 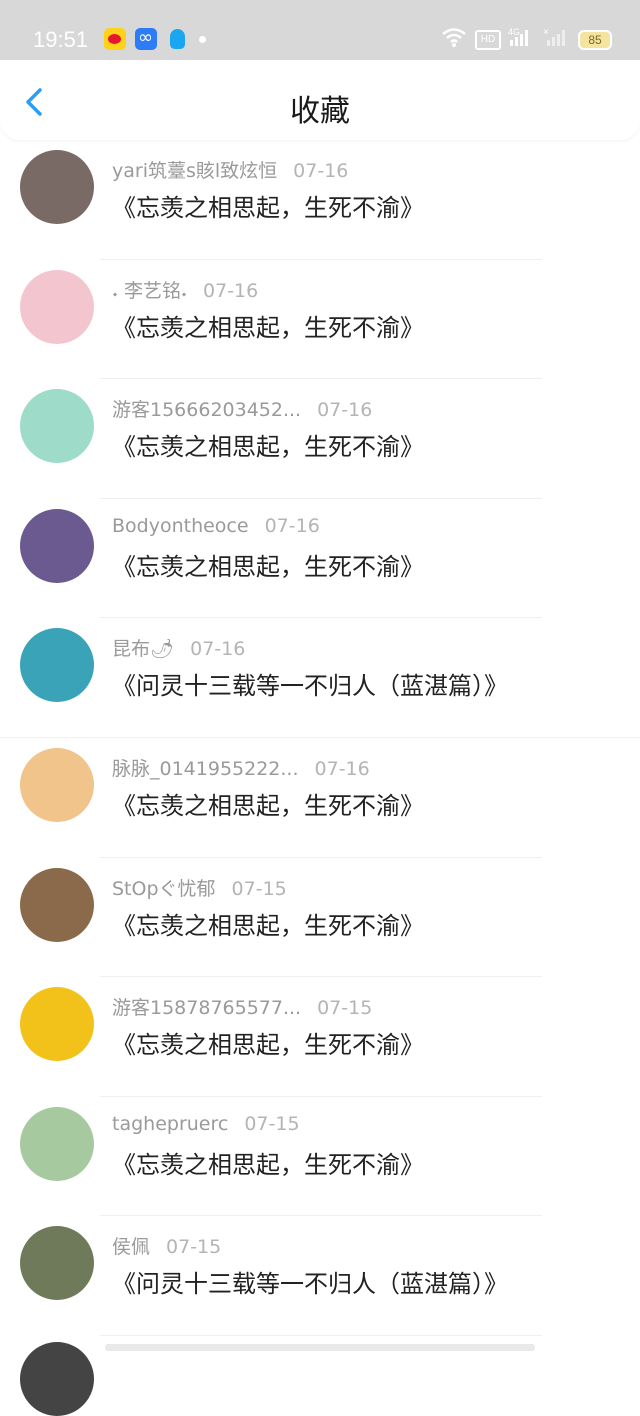 I want to click on status-bar: 19:51 HD 4G × 85, so click(x=320, y=30).